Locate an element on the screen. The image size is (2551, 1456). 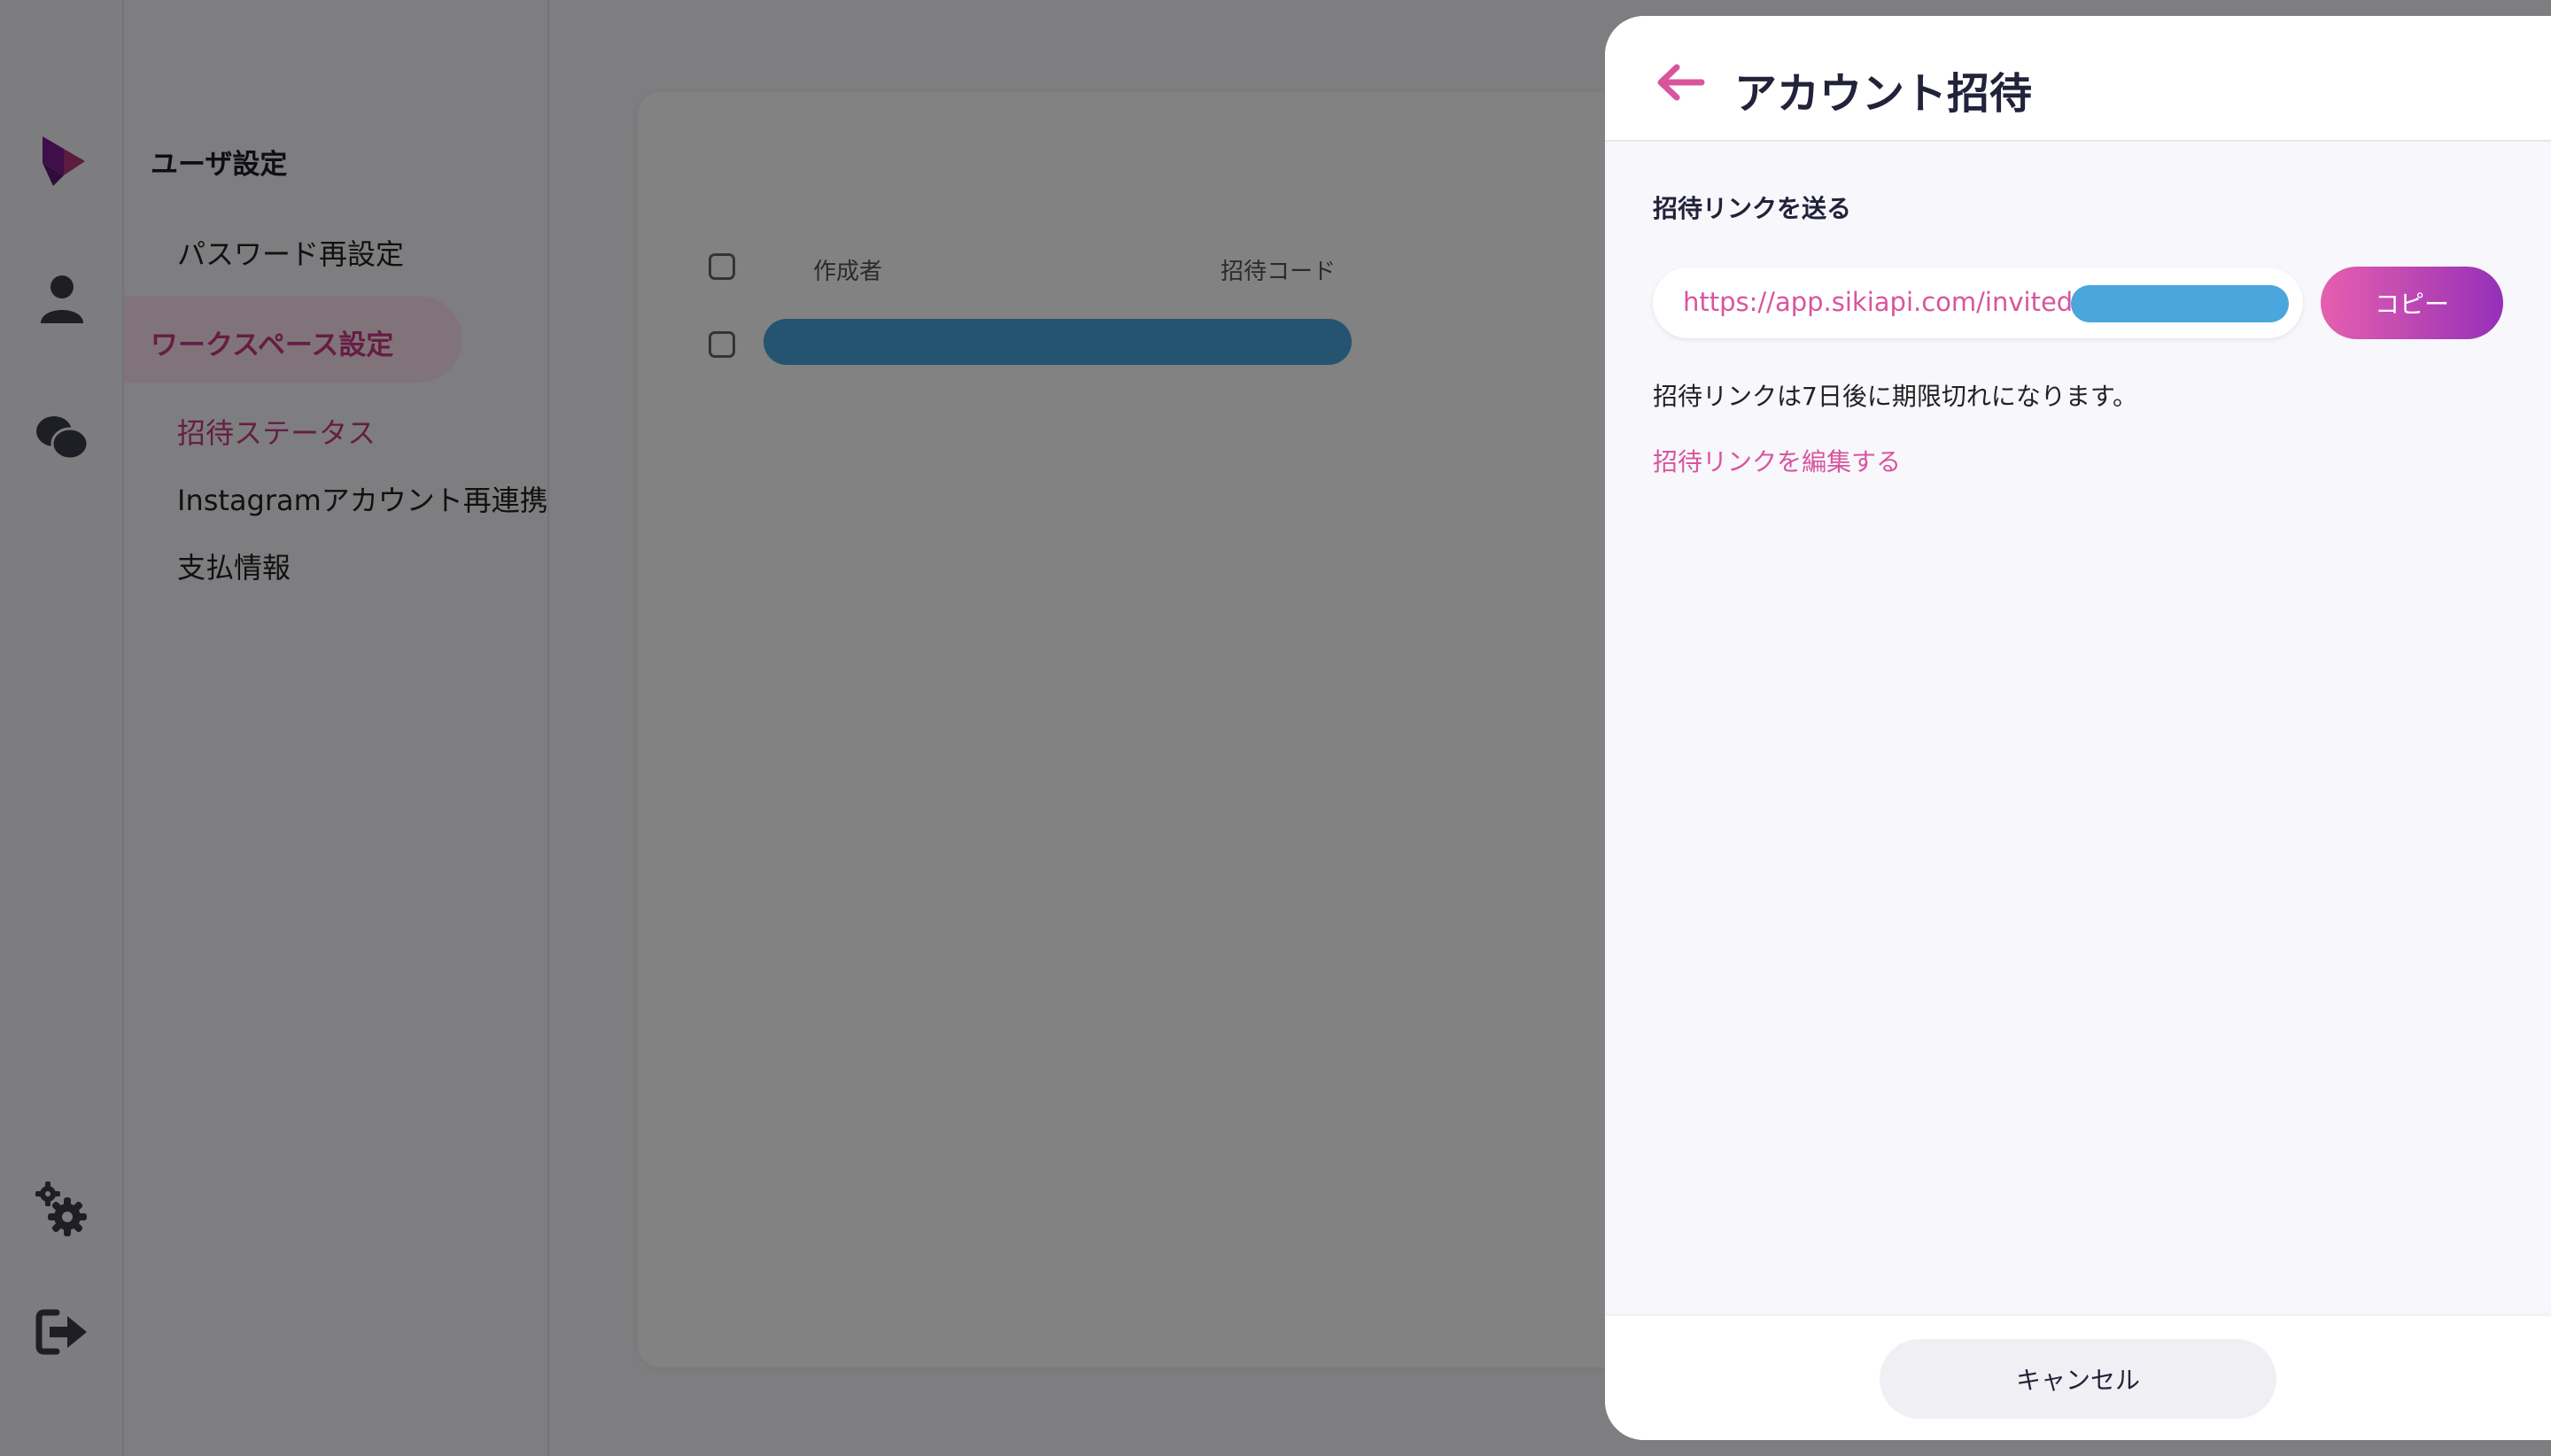
arrow-left-icon is located at coordinates (1681, 82).